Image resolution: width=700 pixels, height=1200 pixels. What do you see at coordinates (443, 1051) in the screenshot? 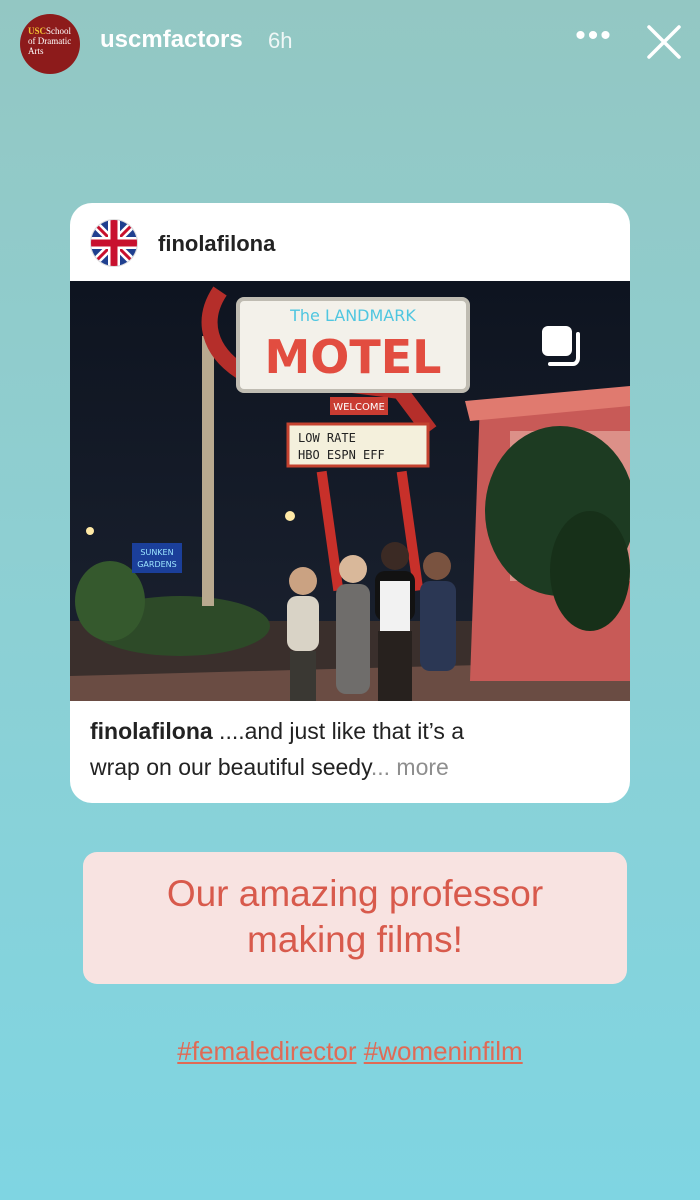
I see `hashtag-womeninfilm: #womeninfilm` at bounding box center [443, 1051].